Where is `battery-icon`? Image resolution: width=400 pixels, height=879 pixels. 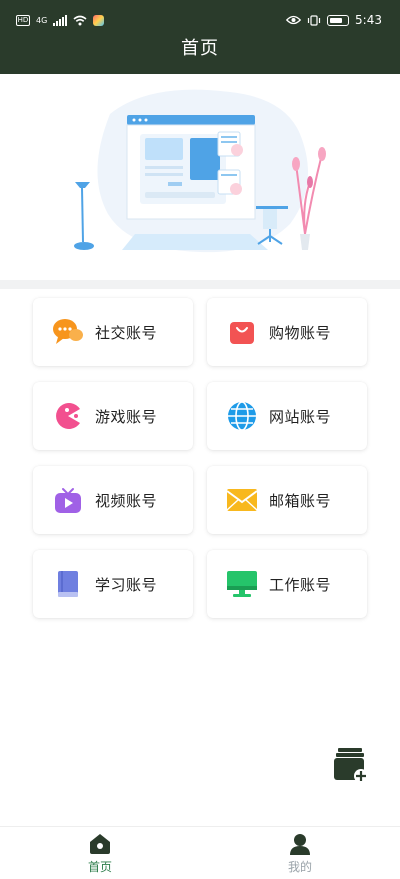
battery-icon is located at coordinates (338, 20).